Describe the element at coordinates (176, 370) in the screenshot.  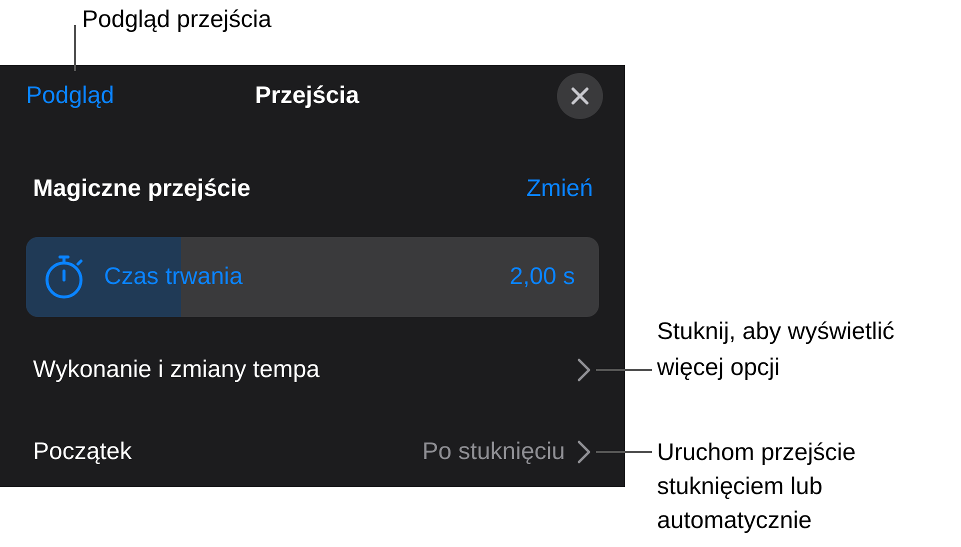
I see `row-label: Wykonanie i zmiany tempa` at that location.